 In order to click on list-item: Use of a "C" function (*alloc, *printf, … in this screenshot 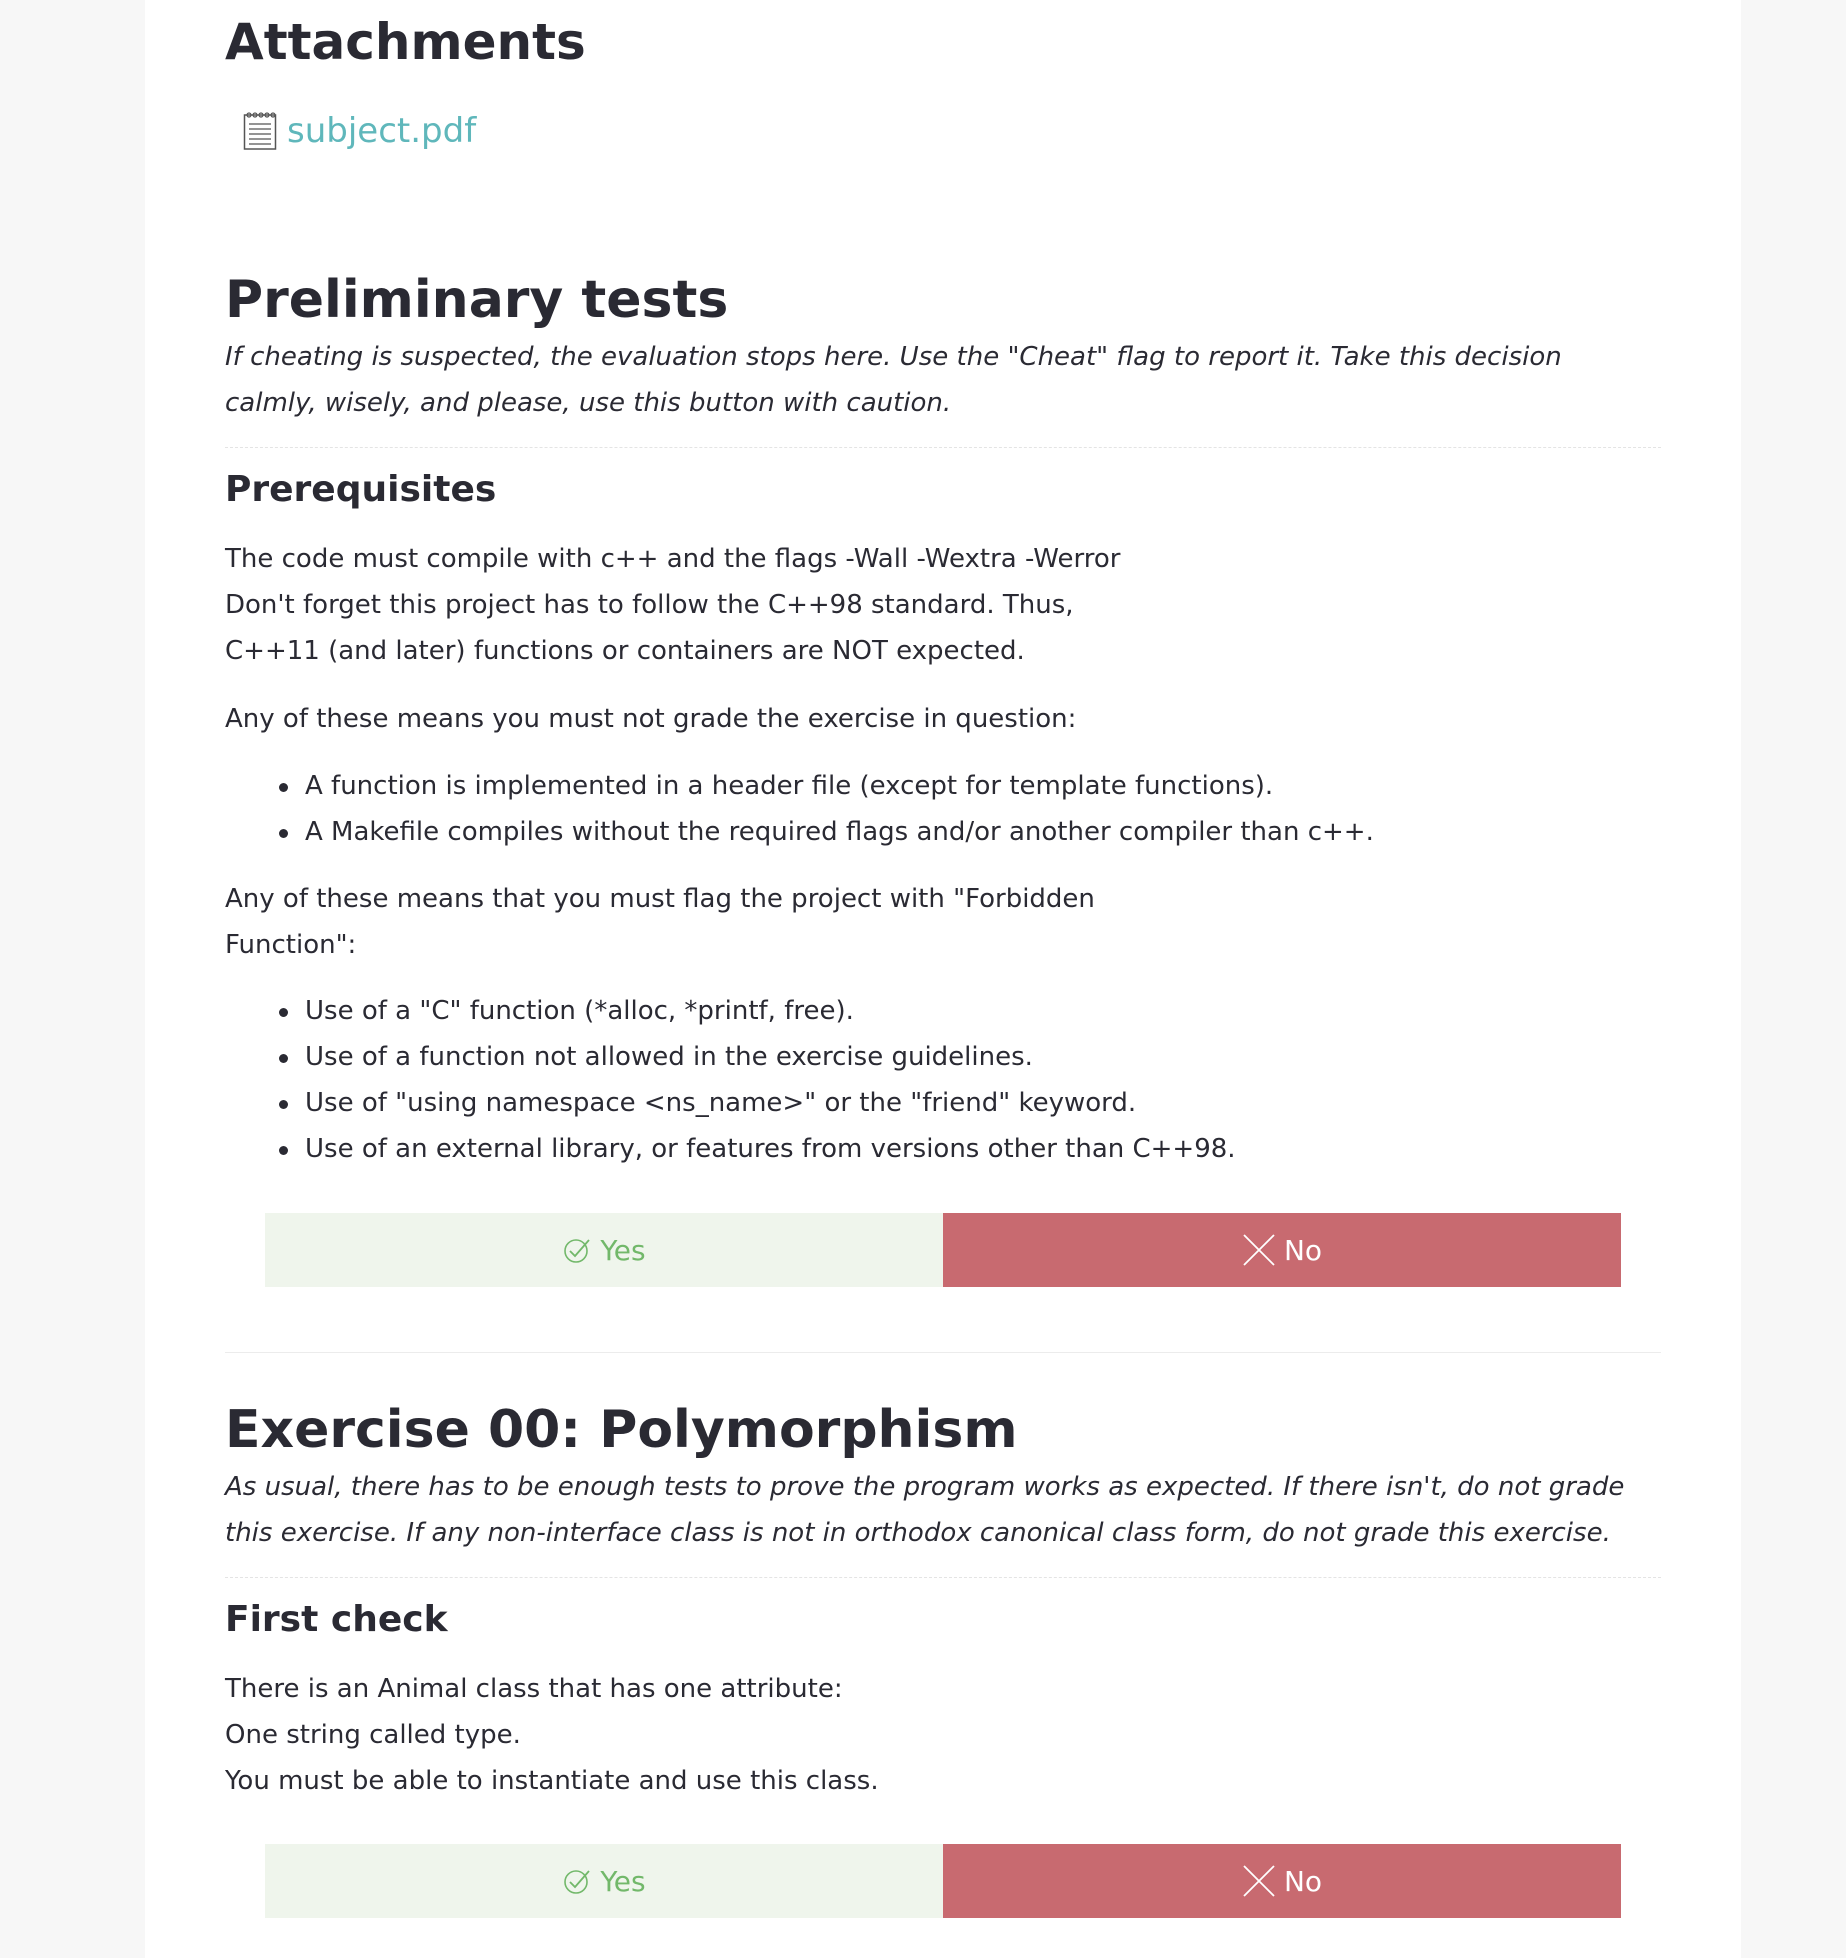, I will do `click(730, 1011)`.